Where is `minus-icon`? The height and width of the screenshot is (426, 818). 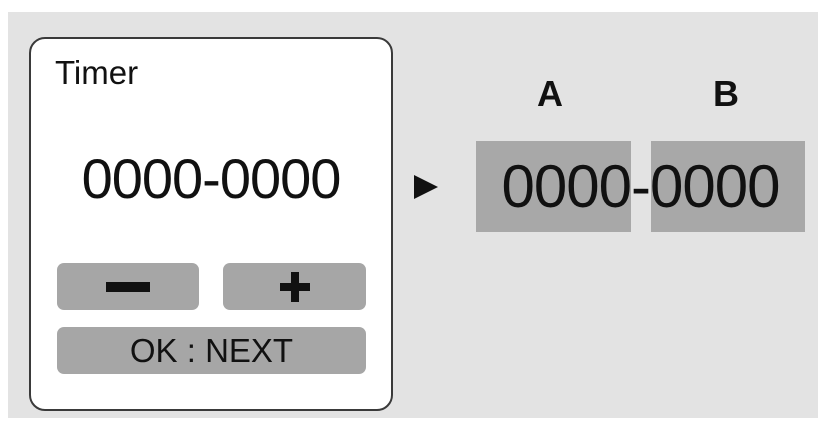 minus-icon is located at coordinates (128, 286).